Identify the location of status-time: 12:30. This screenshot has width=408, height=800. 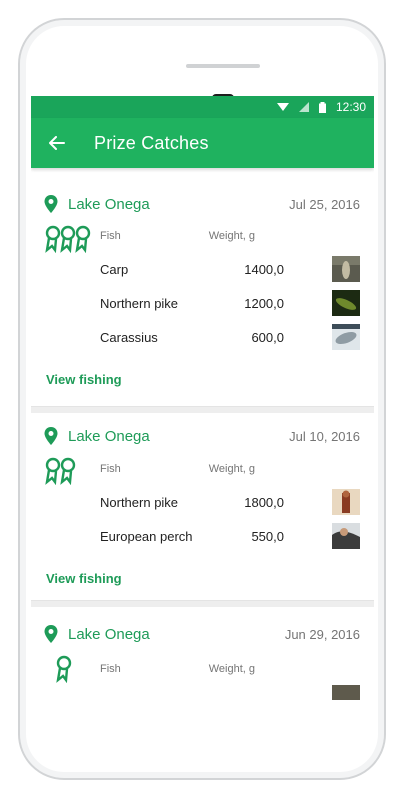
(350, 107).